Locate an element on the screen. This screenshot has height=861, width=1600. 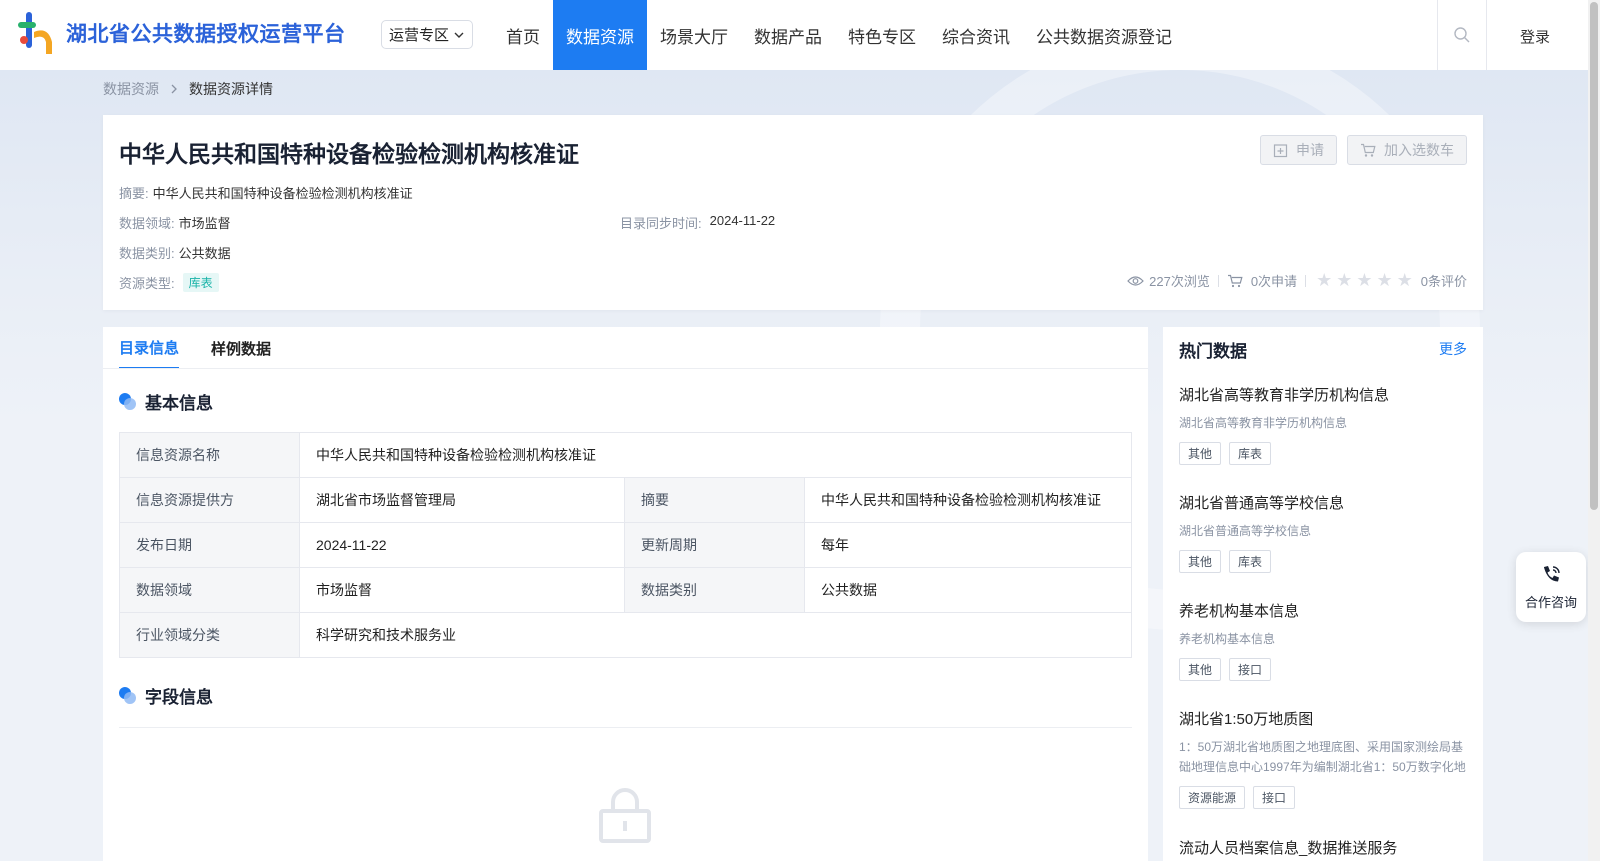
nav-home: 首页 is located at coordinates (523, 35).